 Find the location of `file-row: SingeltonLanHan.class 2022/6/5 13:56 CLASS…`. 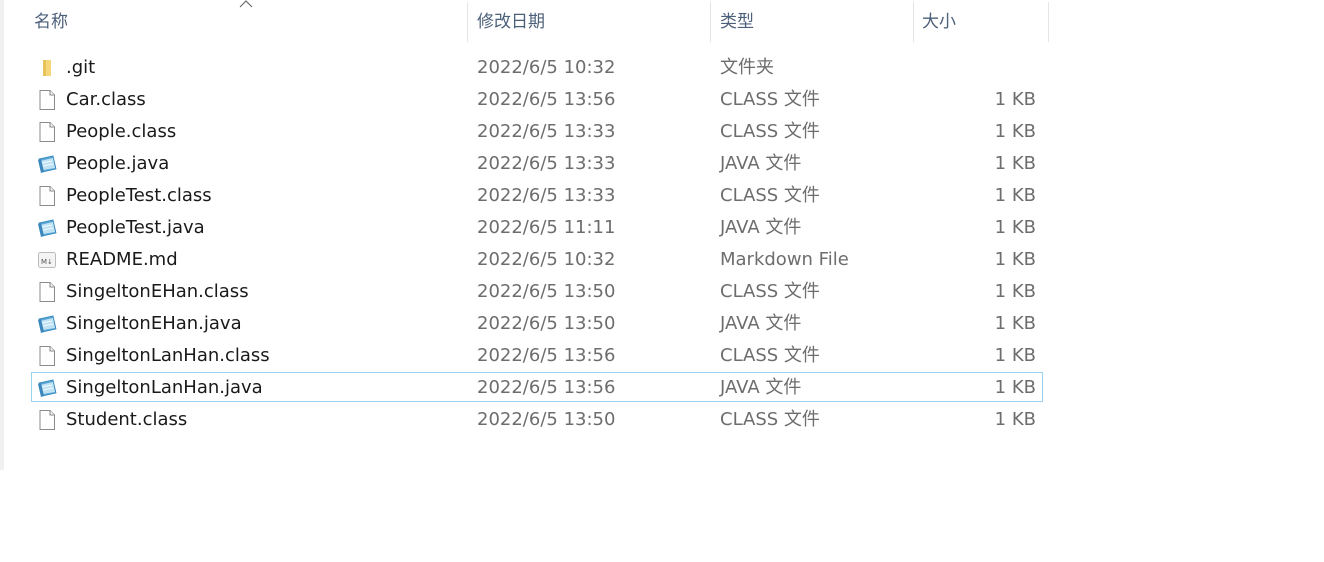

file-row: SingeltonLanHan.class 2022/6/5 13:56 CLASS… is located at coordinates (537, 355).